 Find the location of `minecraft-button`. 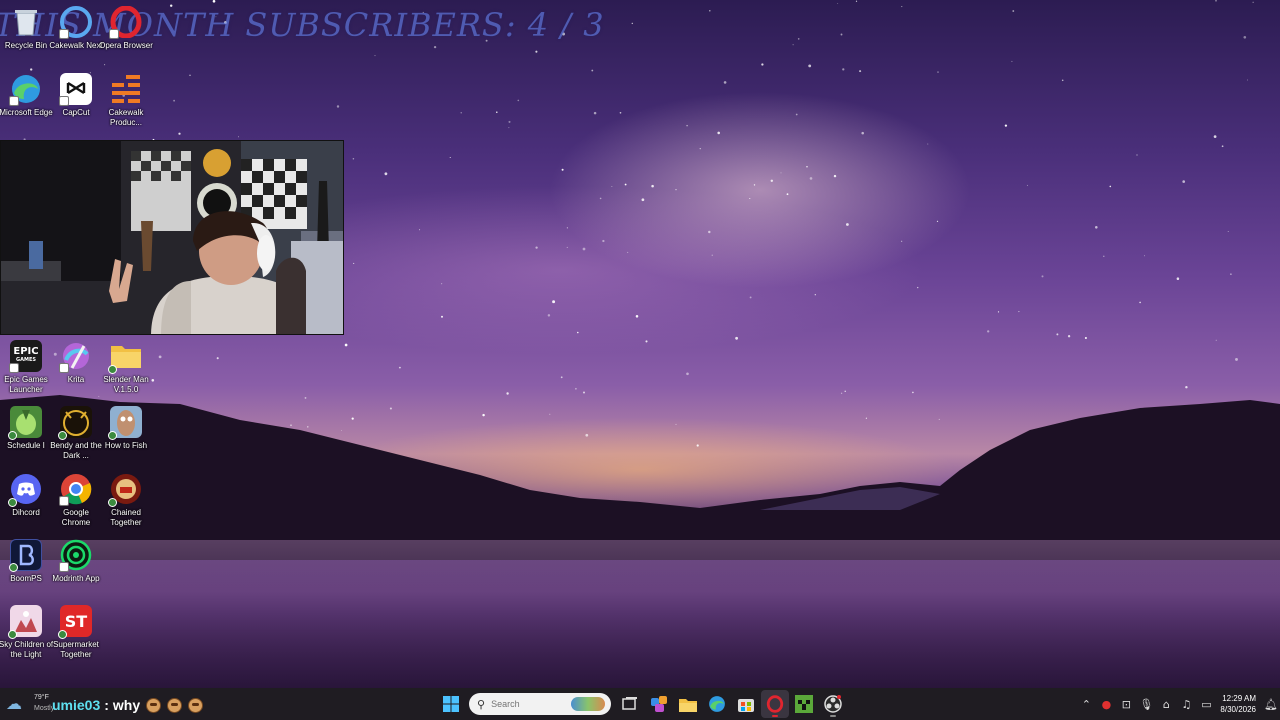

minecraft-button is located at coordinates (804, 704).